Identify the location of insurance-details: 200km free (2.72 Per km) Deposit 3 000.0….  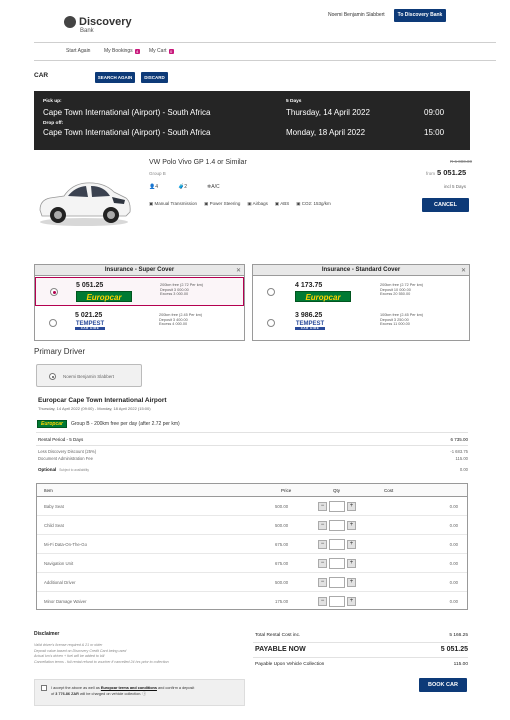
(181, 290).